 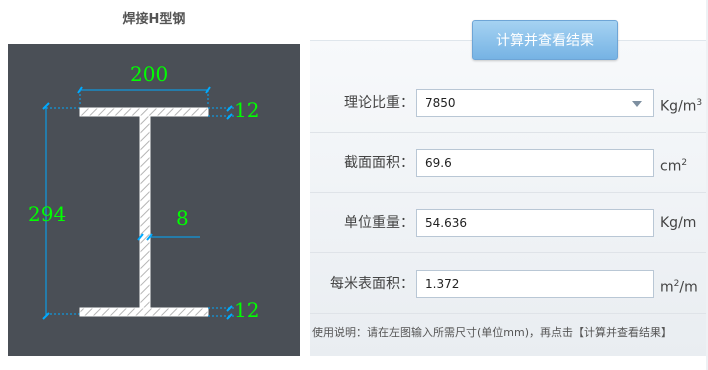 I want to click on surface-area-row: 每米表面积： m2/m, so click(x=509, y=284).